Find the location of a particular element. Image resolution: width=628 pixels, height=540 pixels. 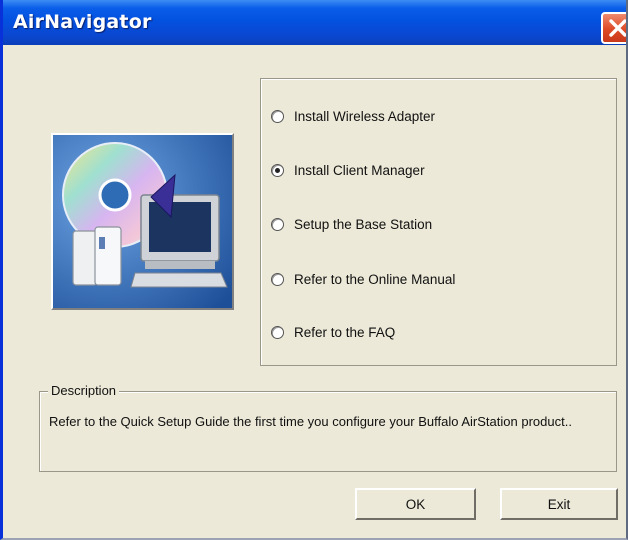

close-button is located at coordinates (613, 28).